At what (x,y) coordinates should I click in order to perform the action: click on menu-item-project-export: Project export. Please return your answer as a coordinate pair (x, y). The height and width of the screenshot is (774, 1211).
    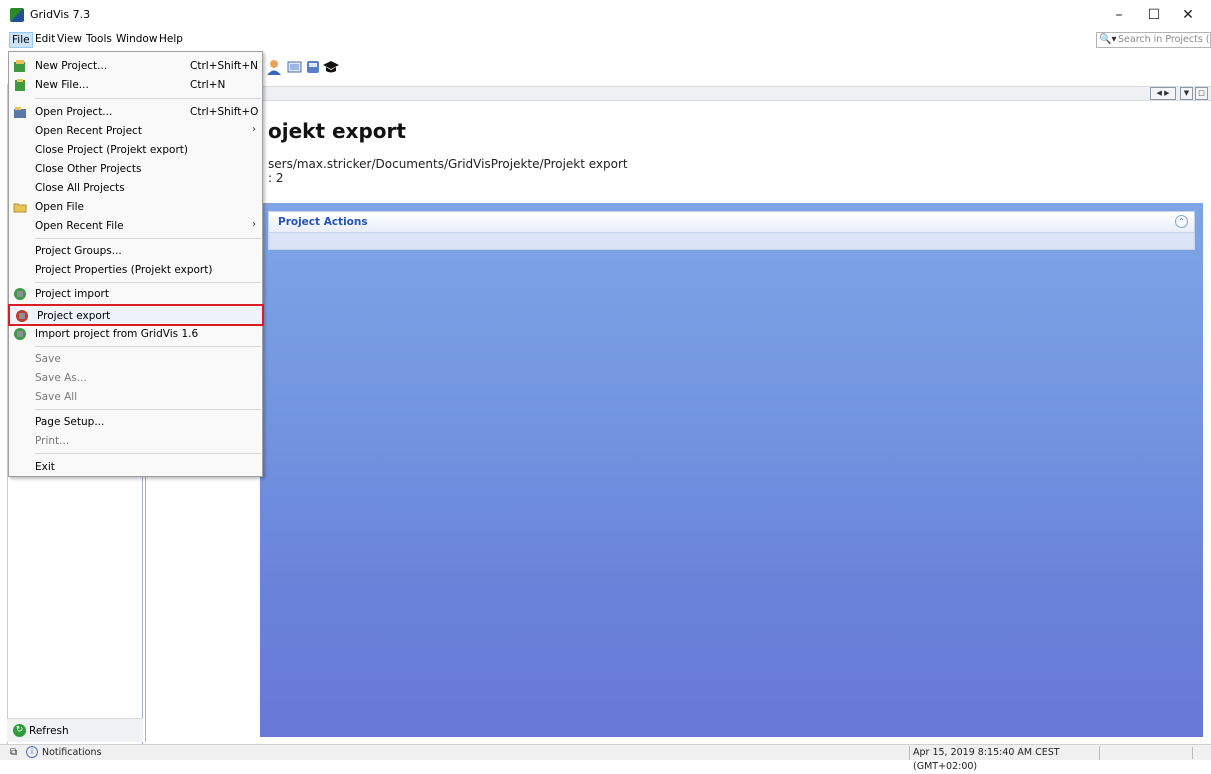
    Looking at the image, I should click on (136, 315).